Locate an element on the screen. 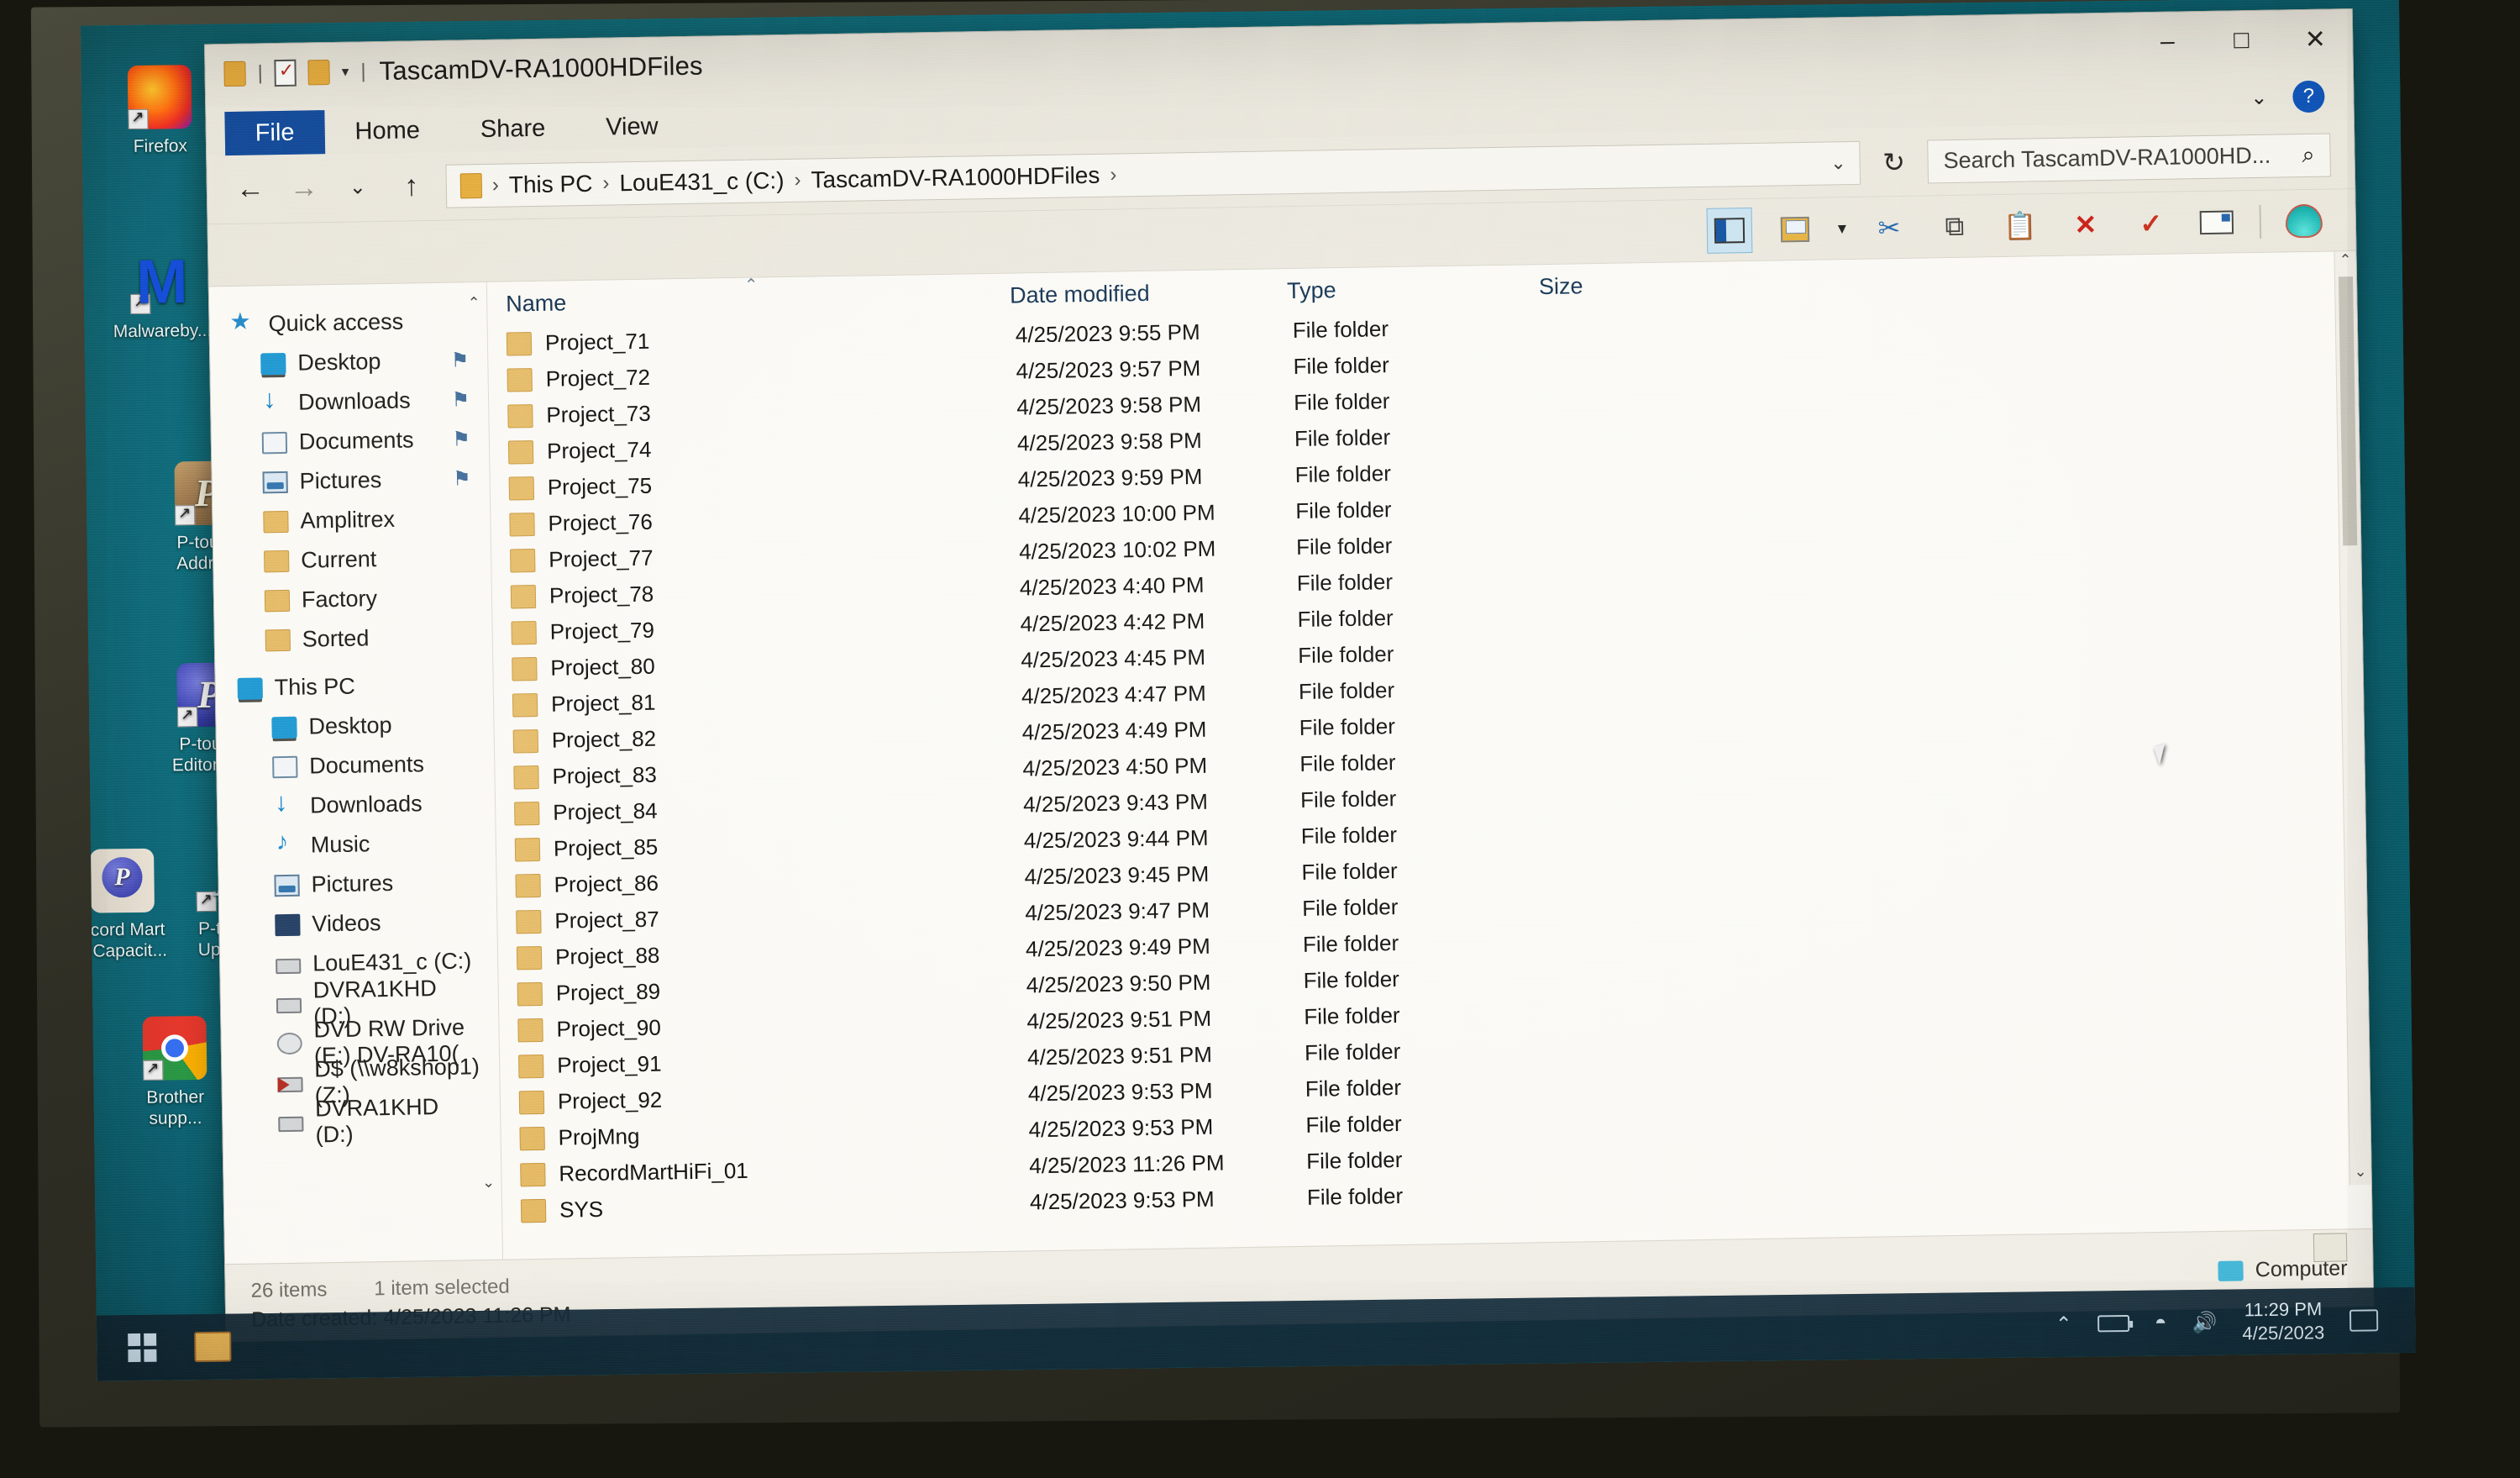 The height and width of the screenshot is (1478, 2520). cut-button: ✂ is located at coordinates (1889, 227).